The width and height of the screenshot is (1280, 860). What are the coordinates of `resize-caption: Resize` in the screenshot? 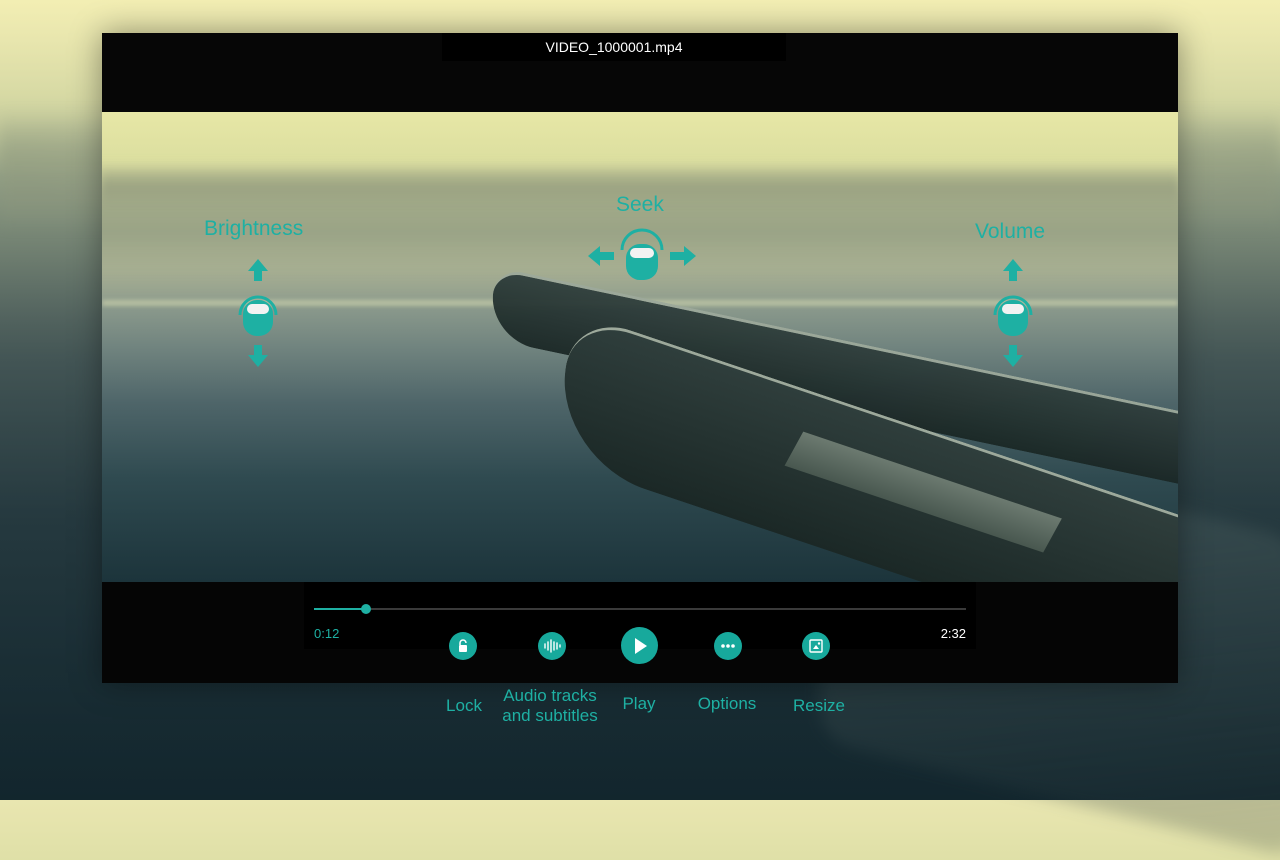 It's located at (819, 705).